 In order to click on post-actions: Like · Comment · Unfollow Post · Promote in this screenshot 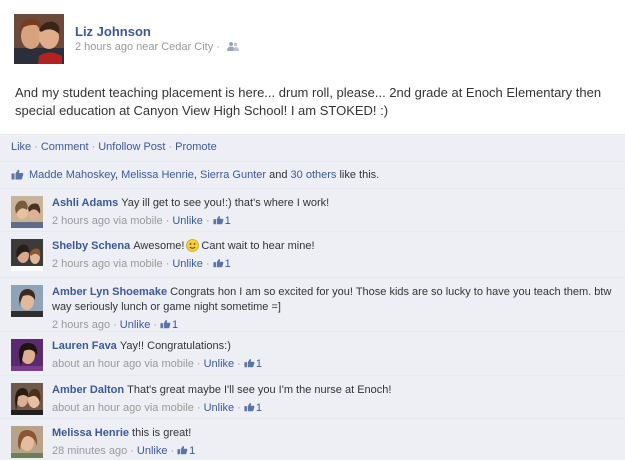, I will do `click(312, 147)`.